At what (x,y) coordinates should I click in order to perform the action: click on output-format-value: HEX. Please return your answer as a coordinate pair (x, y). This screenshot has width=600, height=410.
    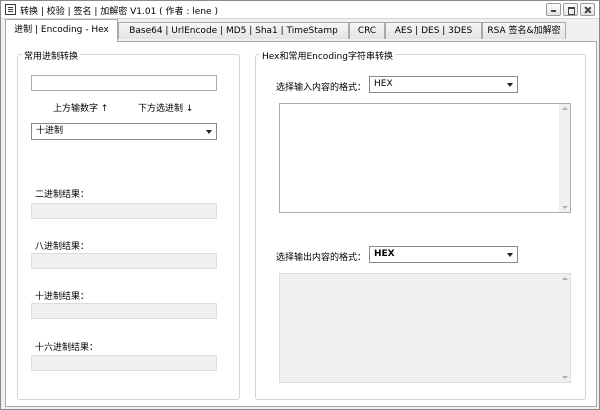
    Looking at the image, I should click on (384, 254).